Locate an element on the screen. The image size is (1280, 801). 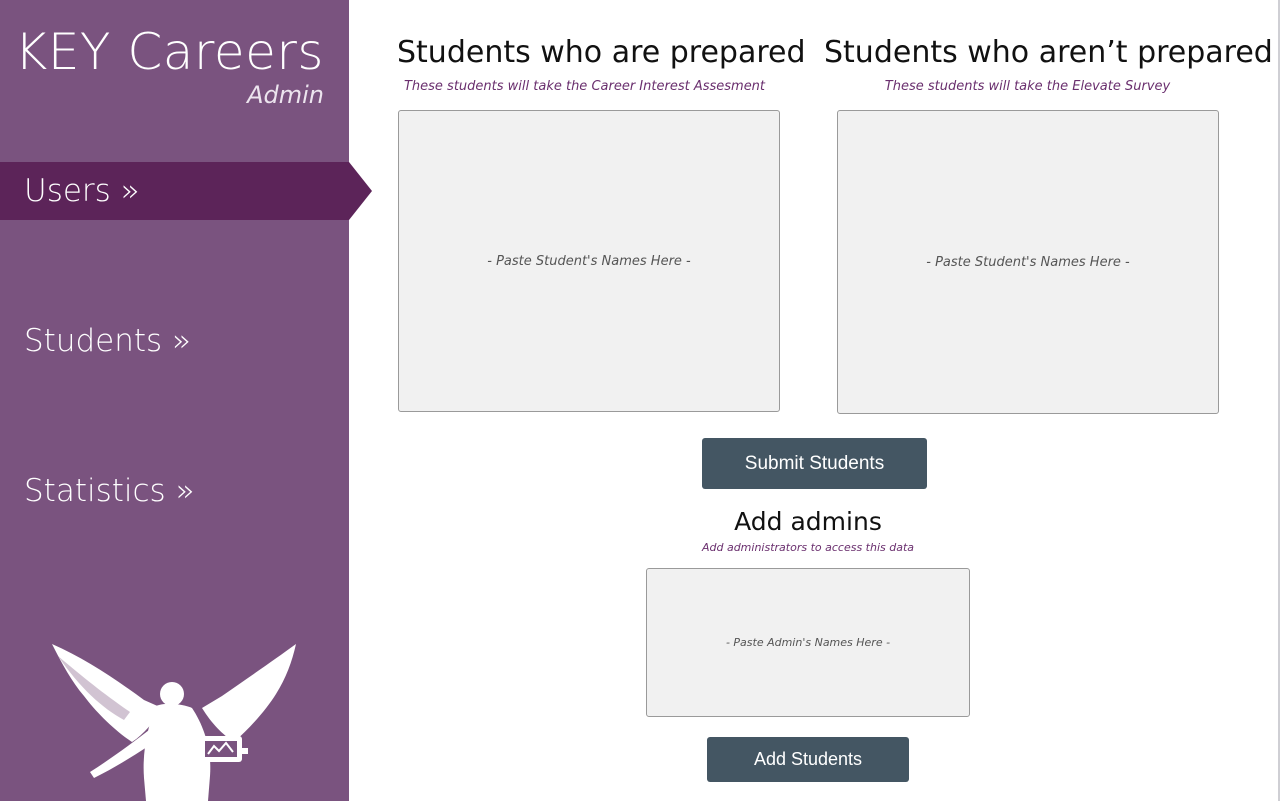
nav-item-statistics: Statistics » is located at coordinates (174, 491).